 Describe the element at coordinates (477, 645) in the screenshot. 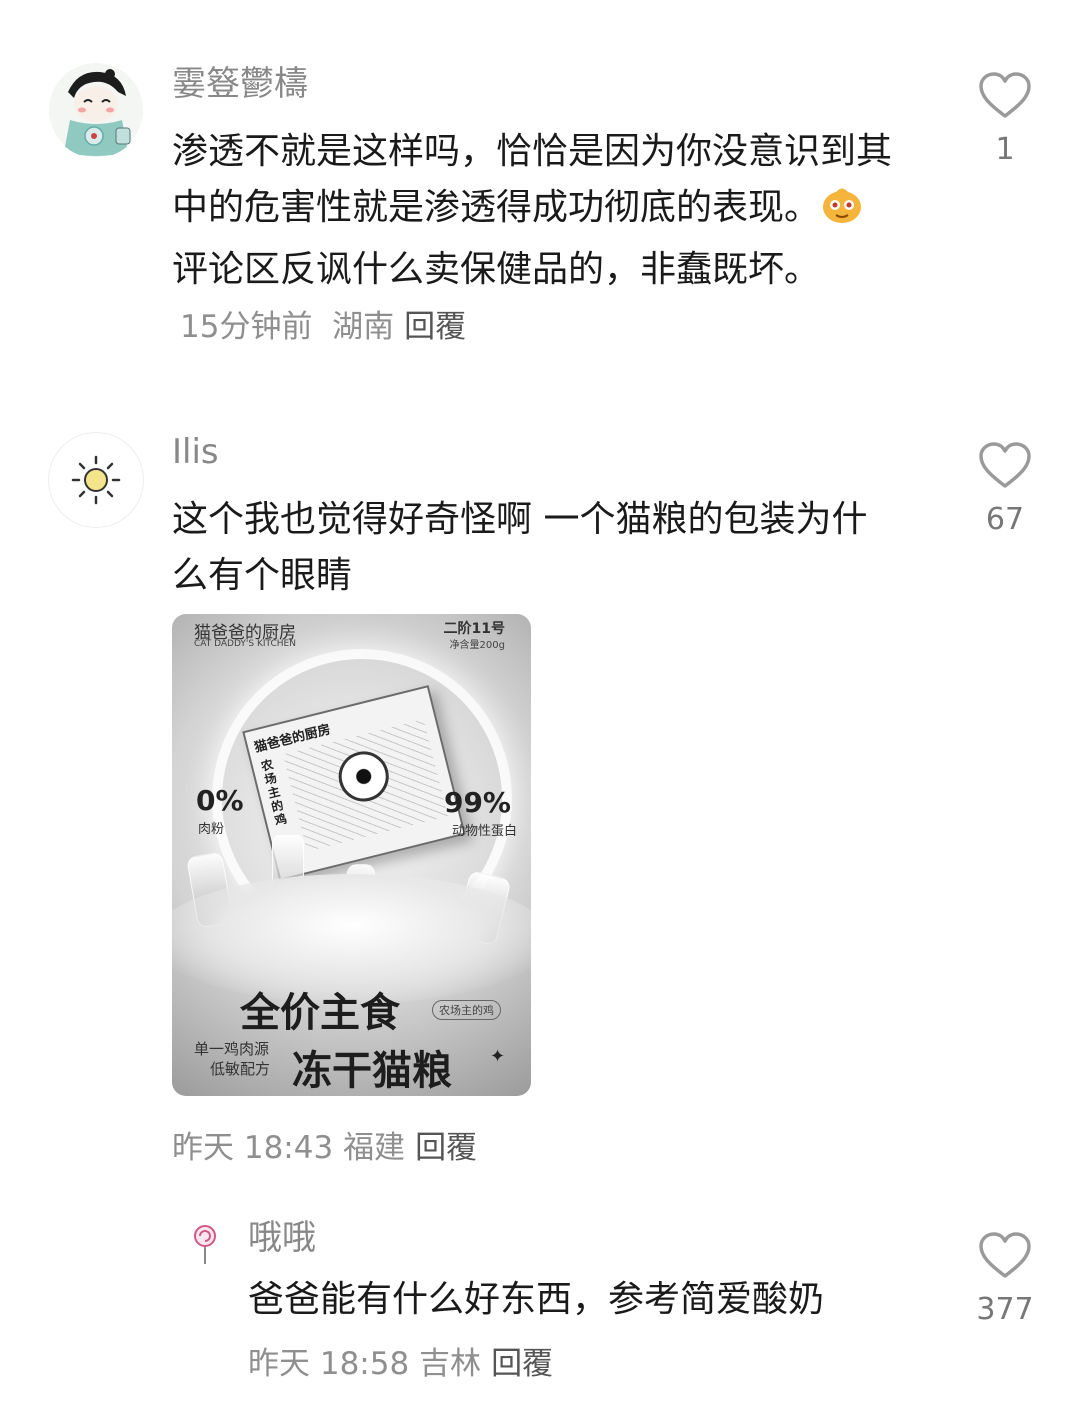

I see `image-weight: 净含量200g` at that location.